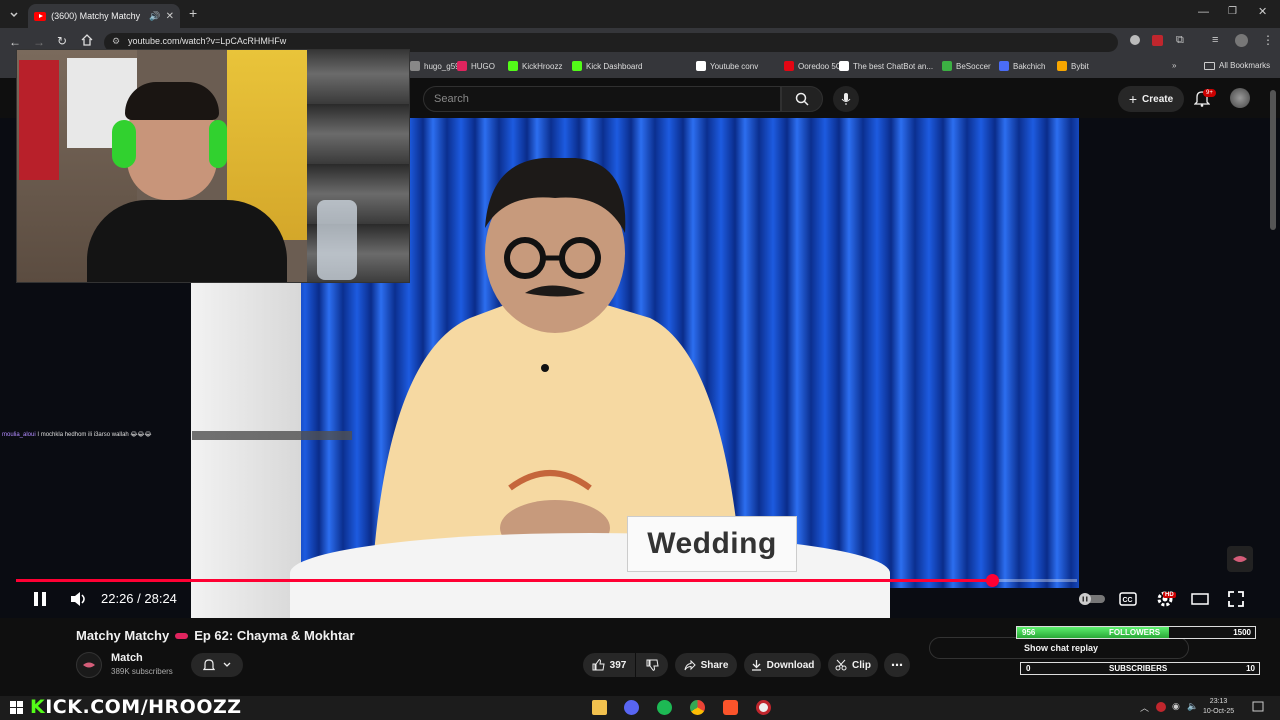 This screenshot has width=1280, height=720. I want to click on channel-avatar, so click(89, 665).